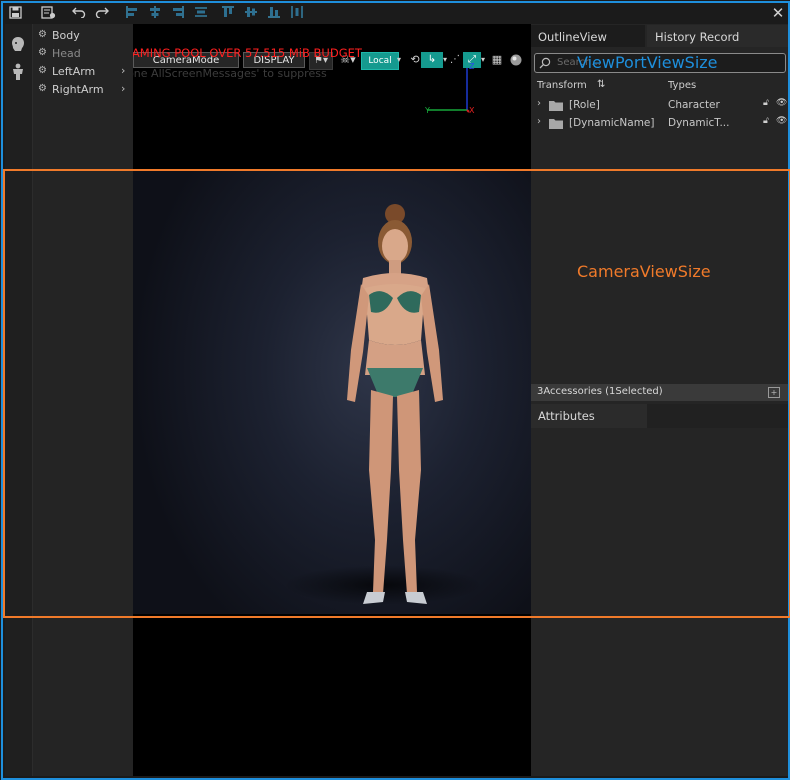  Describe the element at coordinates (644, 271) in the screenshot. I see `camera-size-label: CameraViewSize` at that location.